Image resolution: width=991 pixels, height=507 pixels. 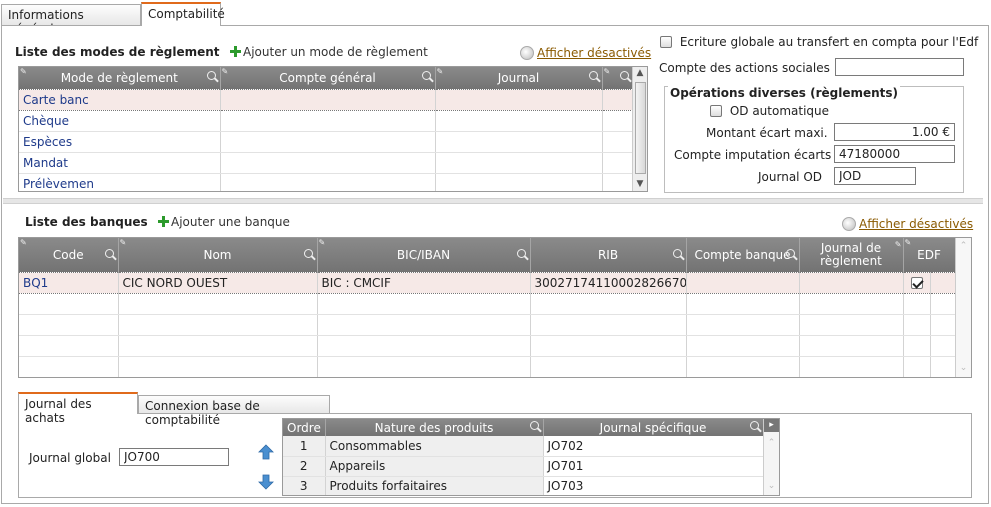 I want to click on col-code-label: Code, so click(x=68, y=254).